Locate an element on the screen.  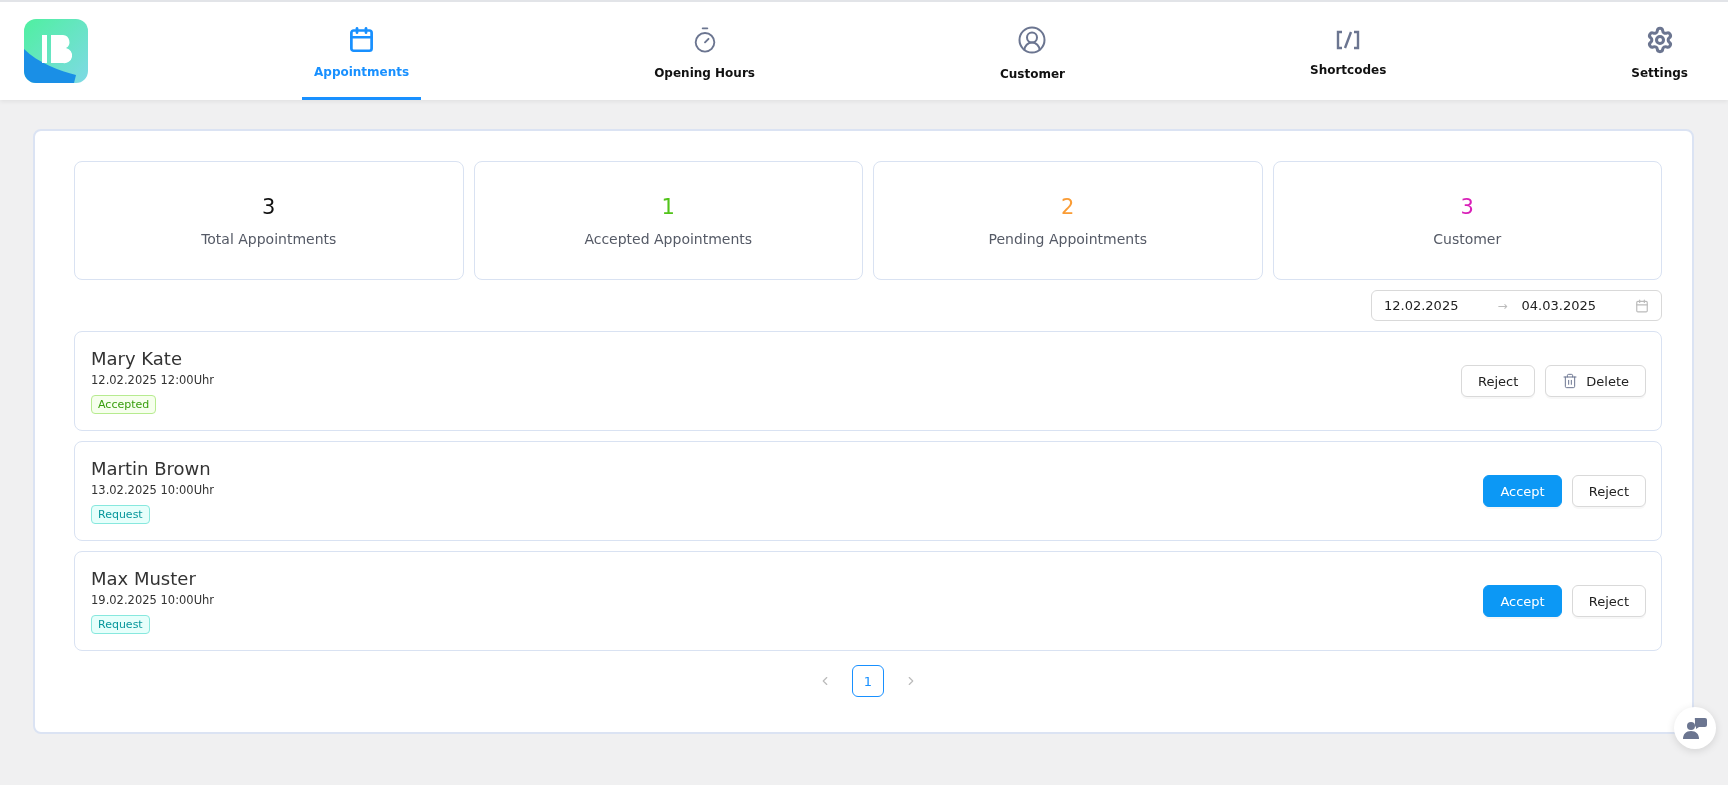
nav-tab: Settings is located at coordinates (1659, 51).